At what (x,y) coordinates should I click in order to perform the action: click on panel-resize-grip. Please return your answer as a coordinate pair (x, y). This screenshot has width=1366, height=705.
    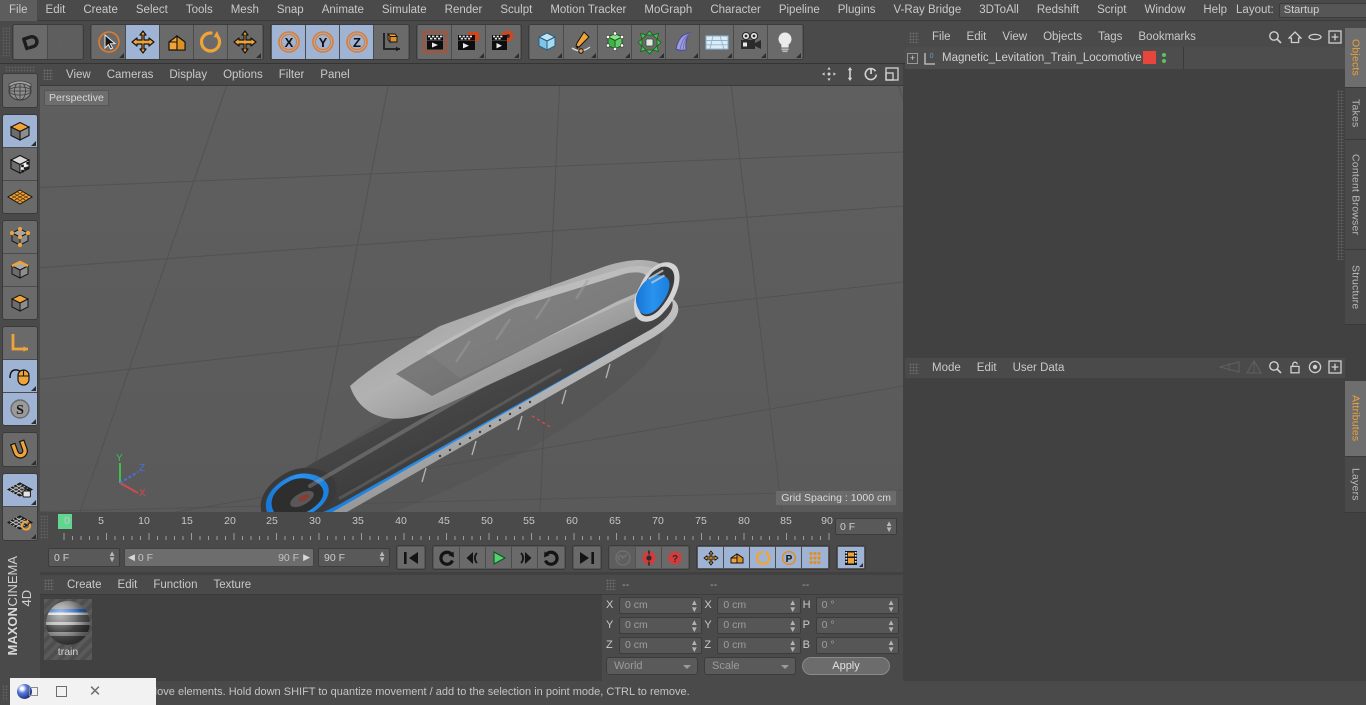
    Looking at the image, I should click on (1340, 175).